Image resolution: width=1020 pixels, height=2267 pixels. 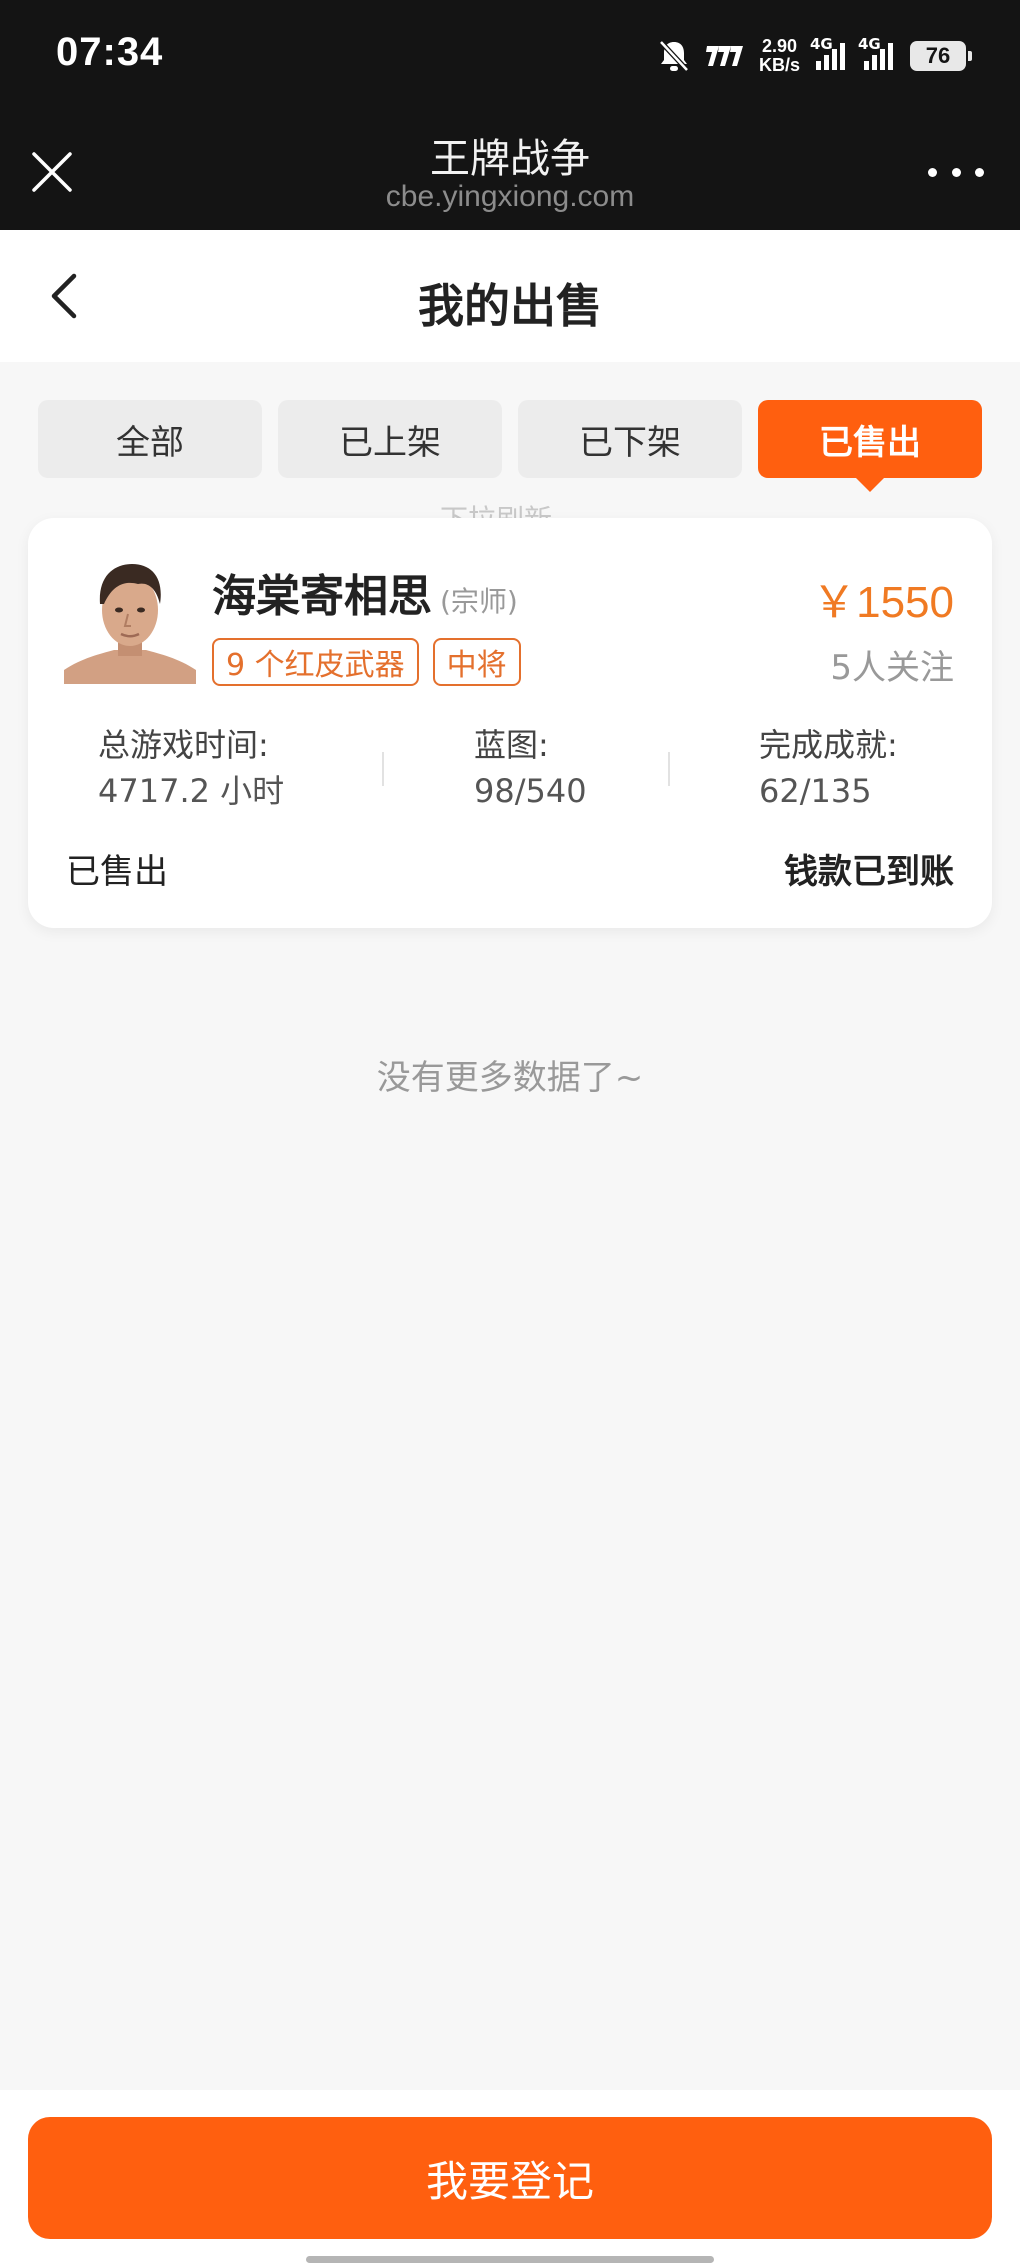 I want to click on stat-label: 完成成就:, so click(x=828, y=745).